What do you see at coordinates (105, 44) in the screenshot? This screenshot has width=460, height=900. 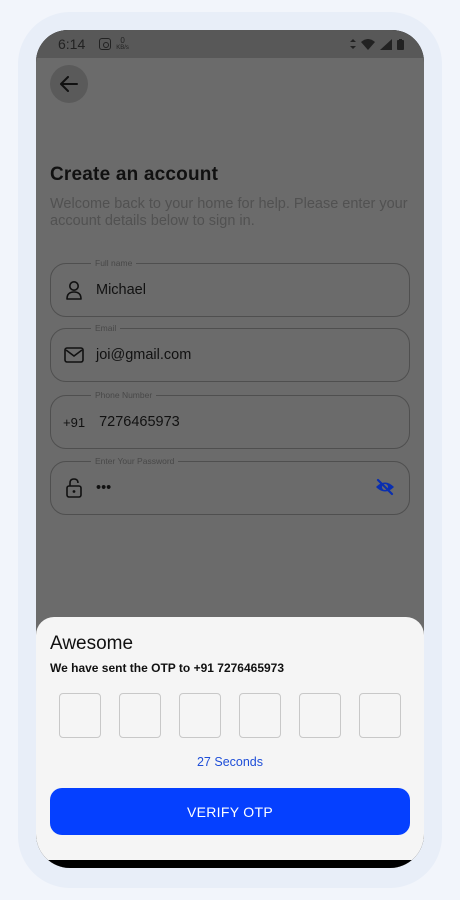 I see `instagram-icon` at bounding box center [105, 44].